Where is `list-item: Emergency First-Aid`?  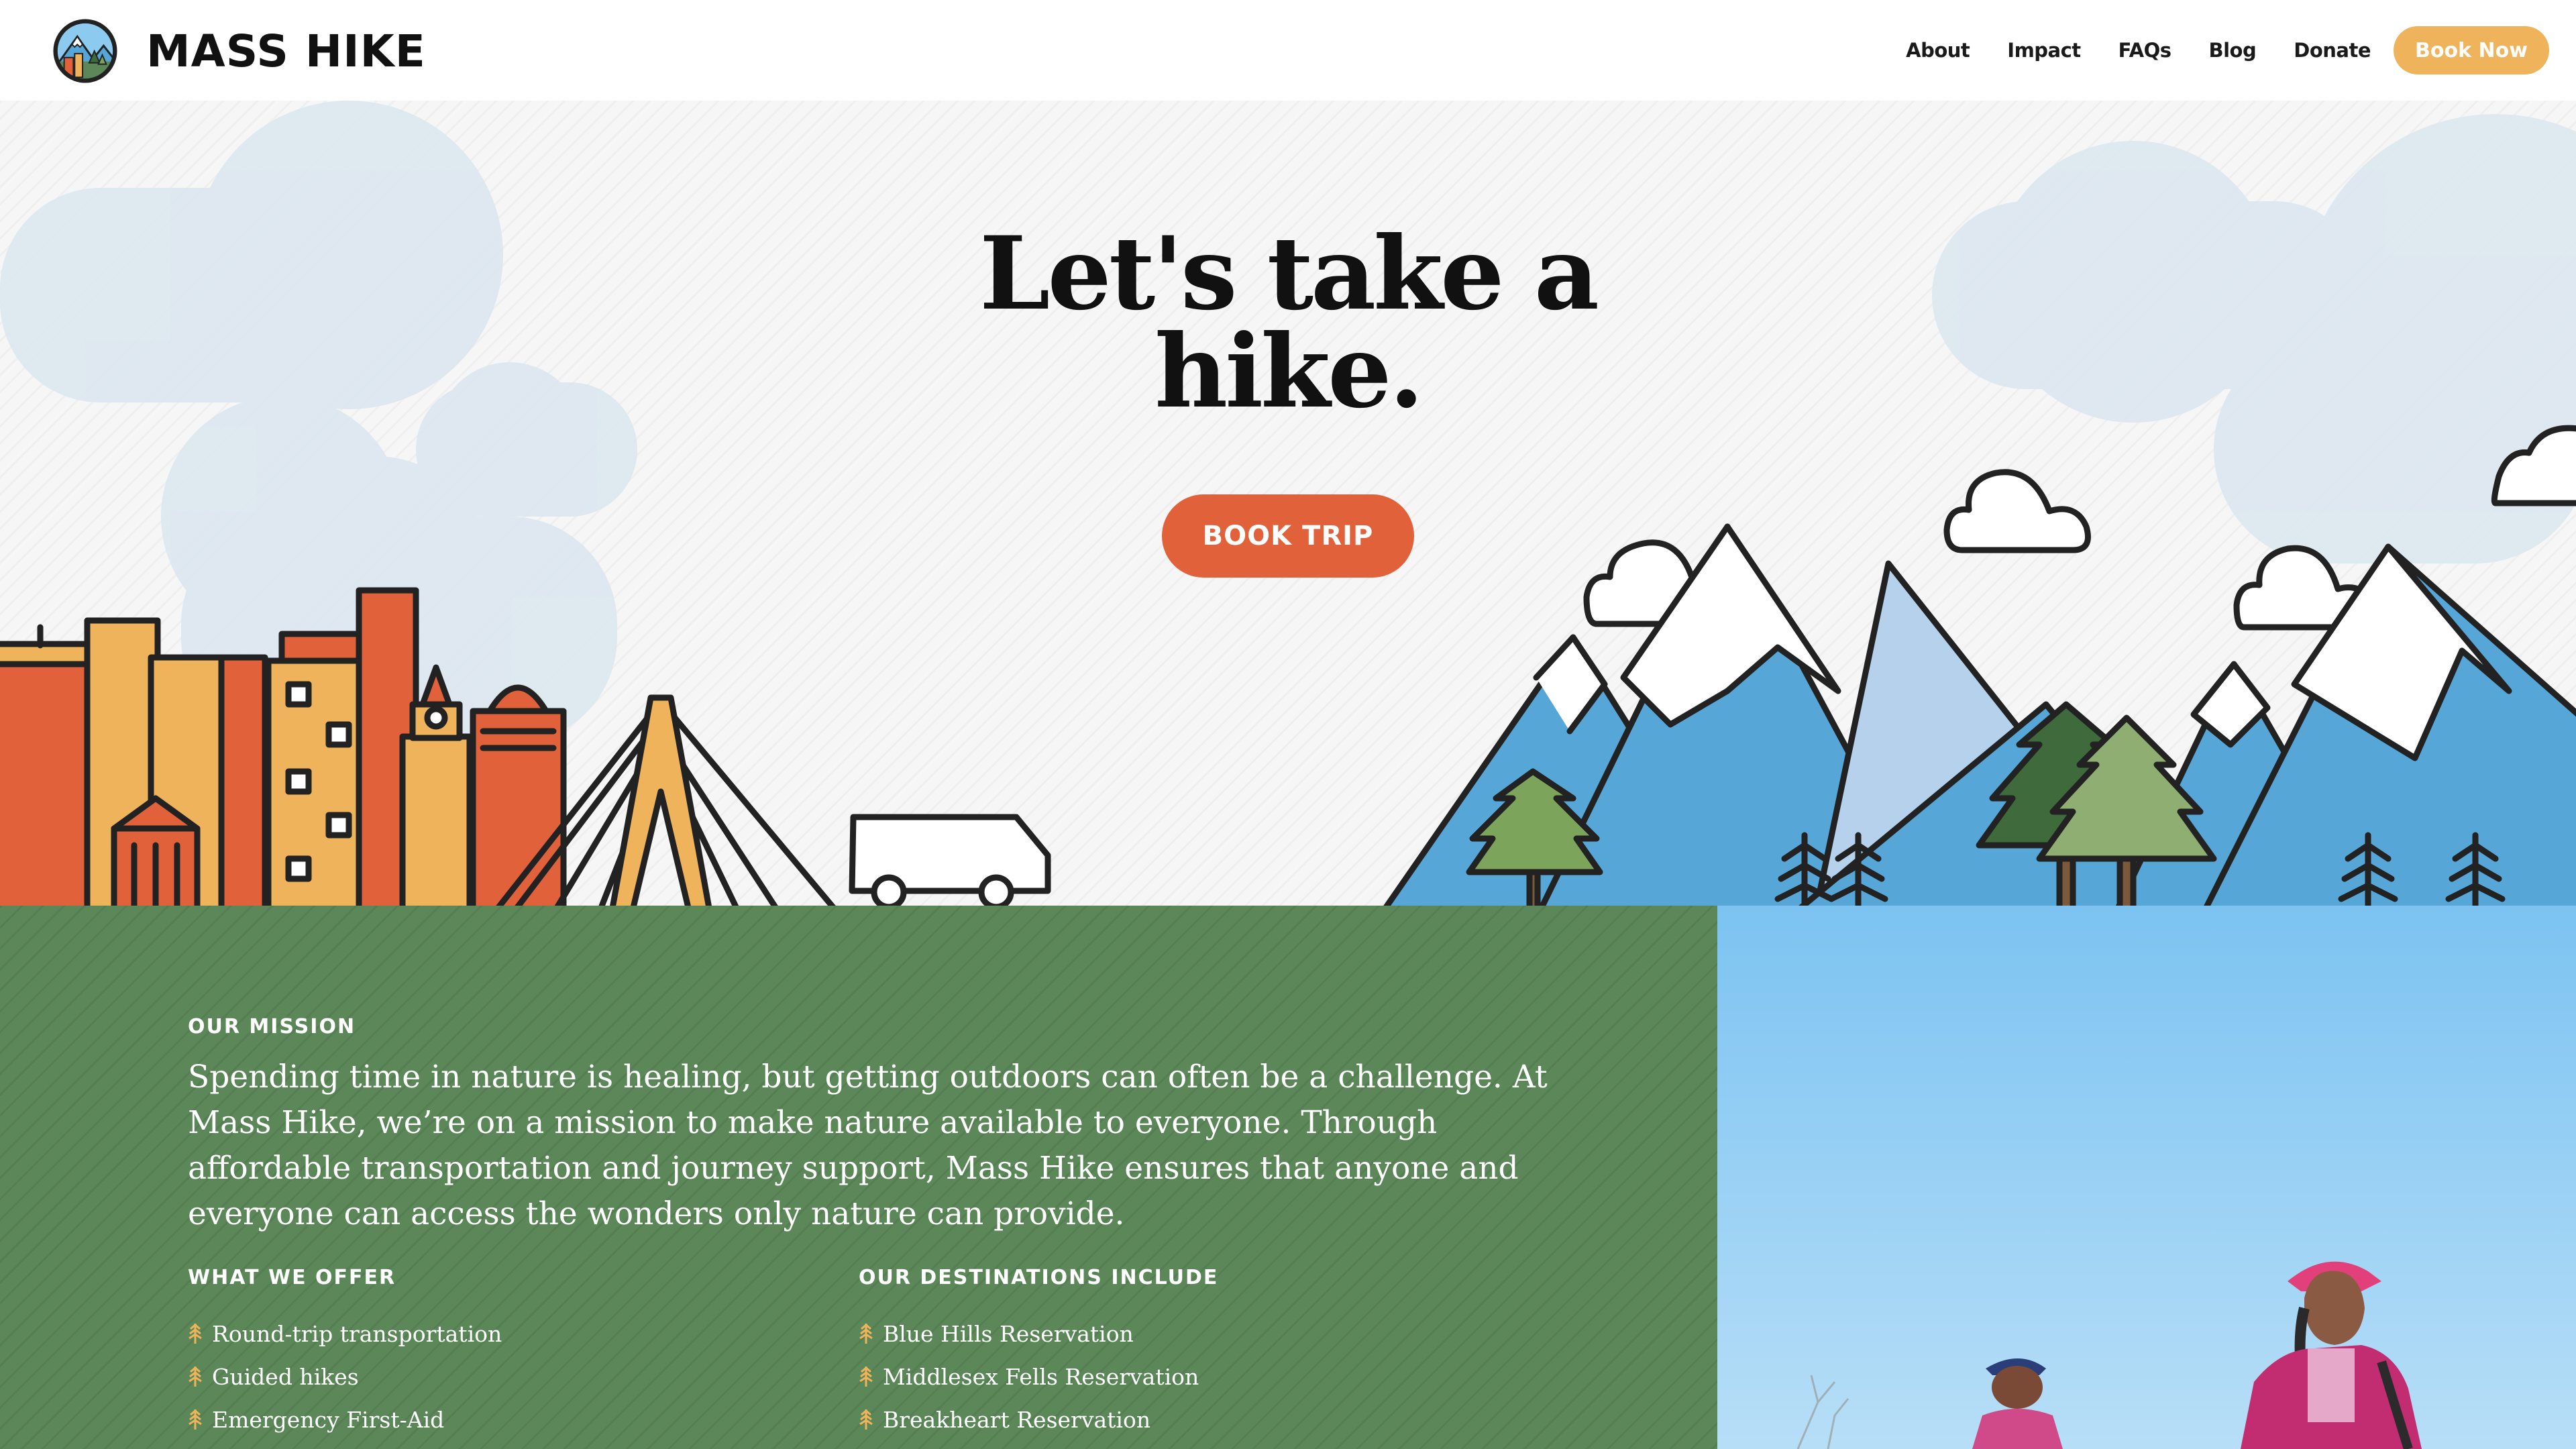
list-item: Emergency First-Aid is located at coordinates (345, 1419).